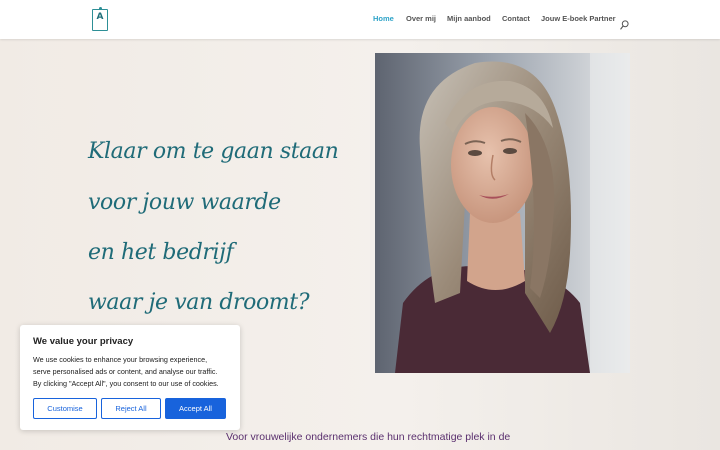  Describe the element at coordinates (469, 18) in the screenshot. I see `nav-item-mijn-aanbod: Mijn aanbod` at that location.